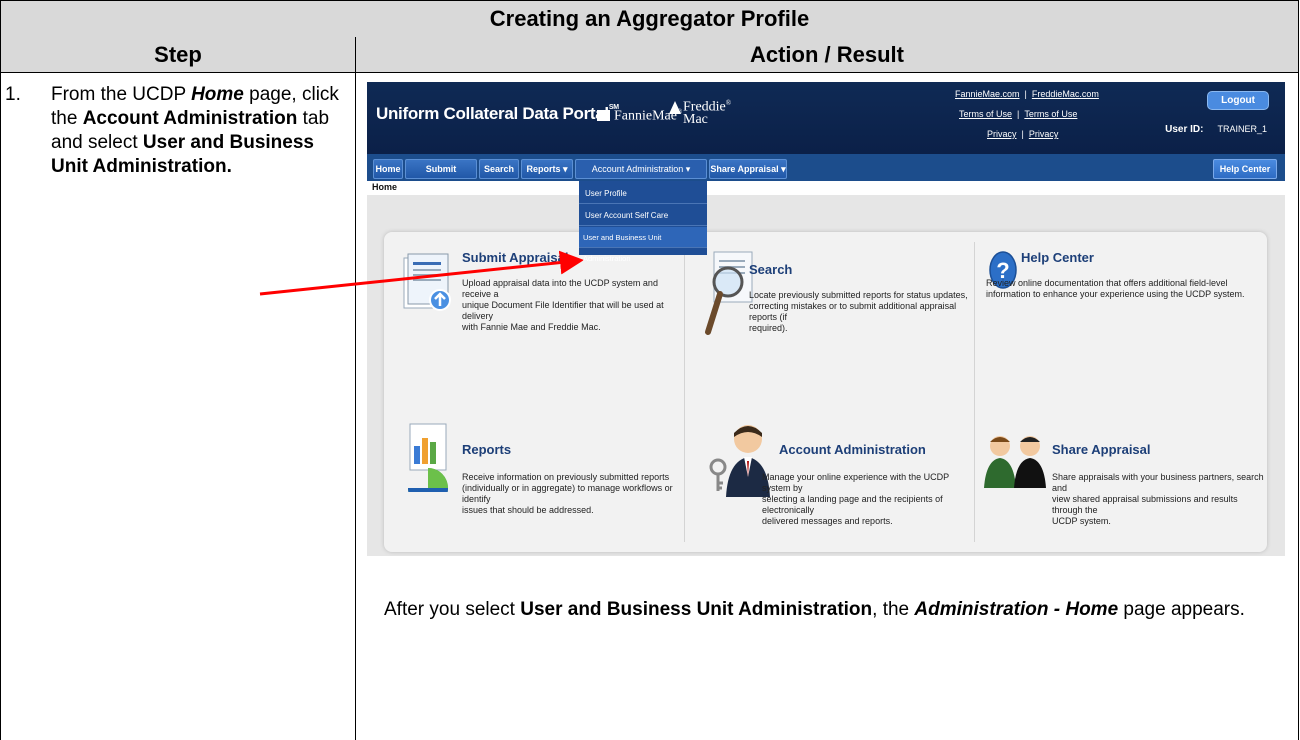 The width and height of the screenshot is (1300, 740). I want to click on freddie-terms-link: Terms of Use, so click(1050, 114).